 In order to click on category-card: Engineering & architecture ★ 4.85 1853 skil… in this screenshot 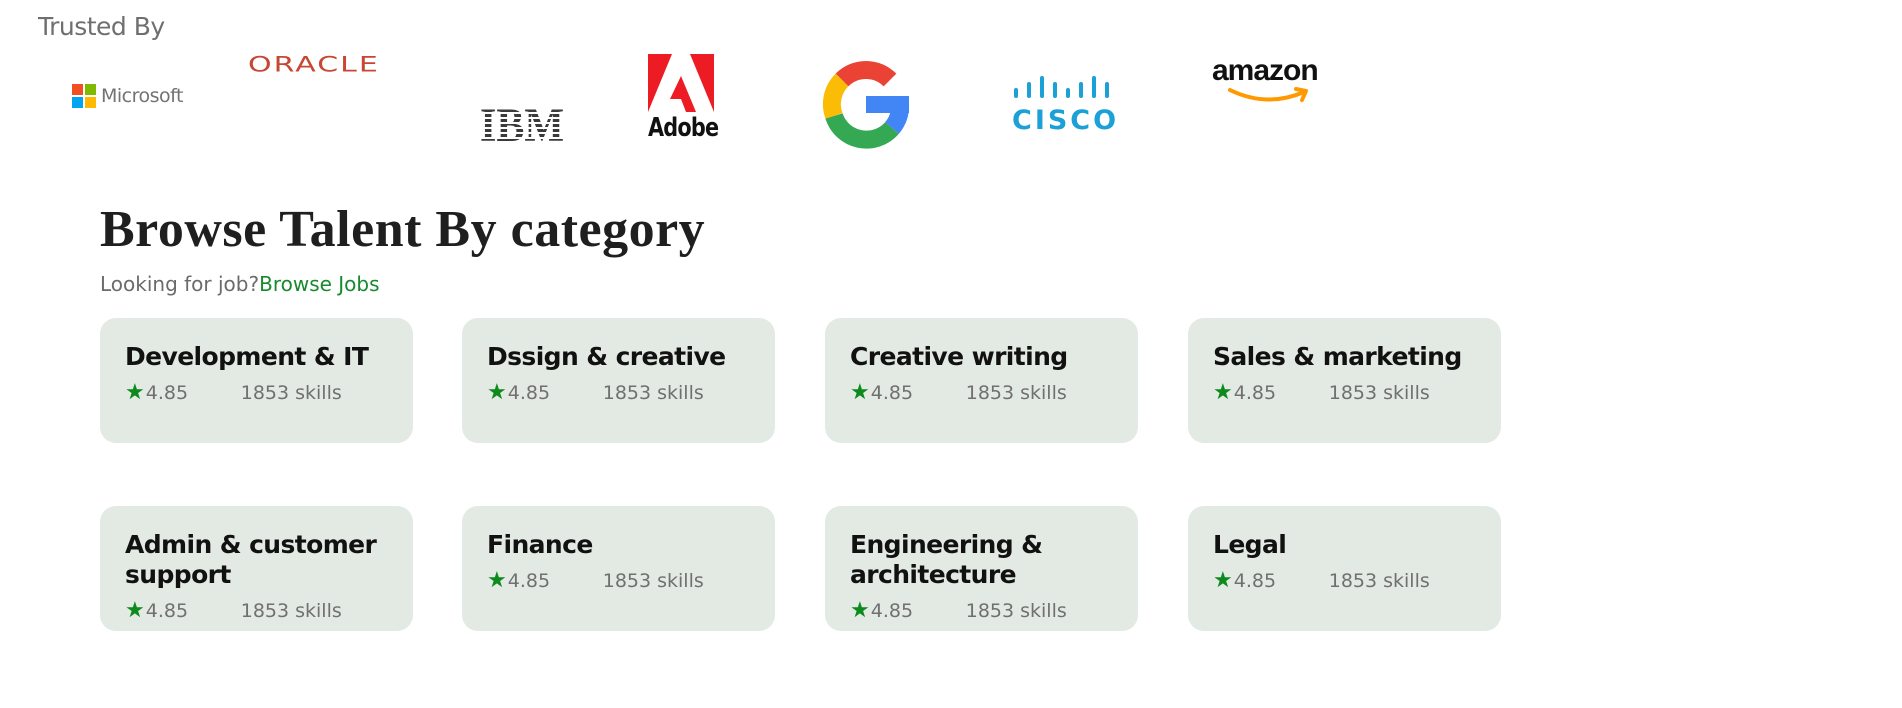, I will do `click(981, 568)`.